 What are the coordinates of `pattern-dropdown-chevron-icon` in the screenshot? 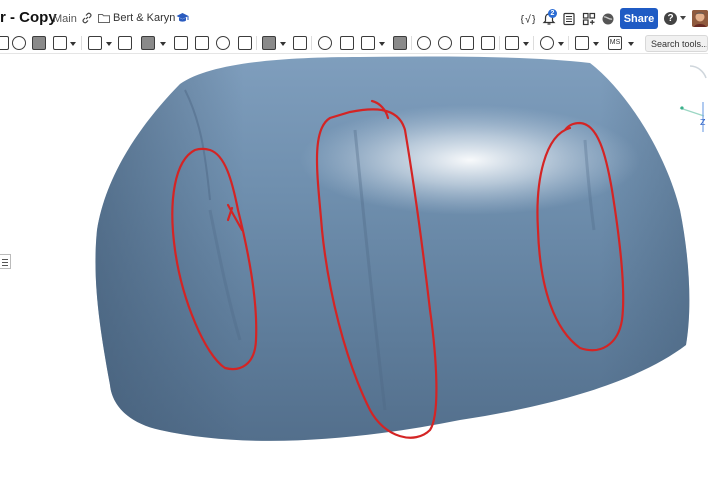 It's located at (283, 44).